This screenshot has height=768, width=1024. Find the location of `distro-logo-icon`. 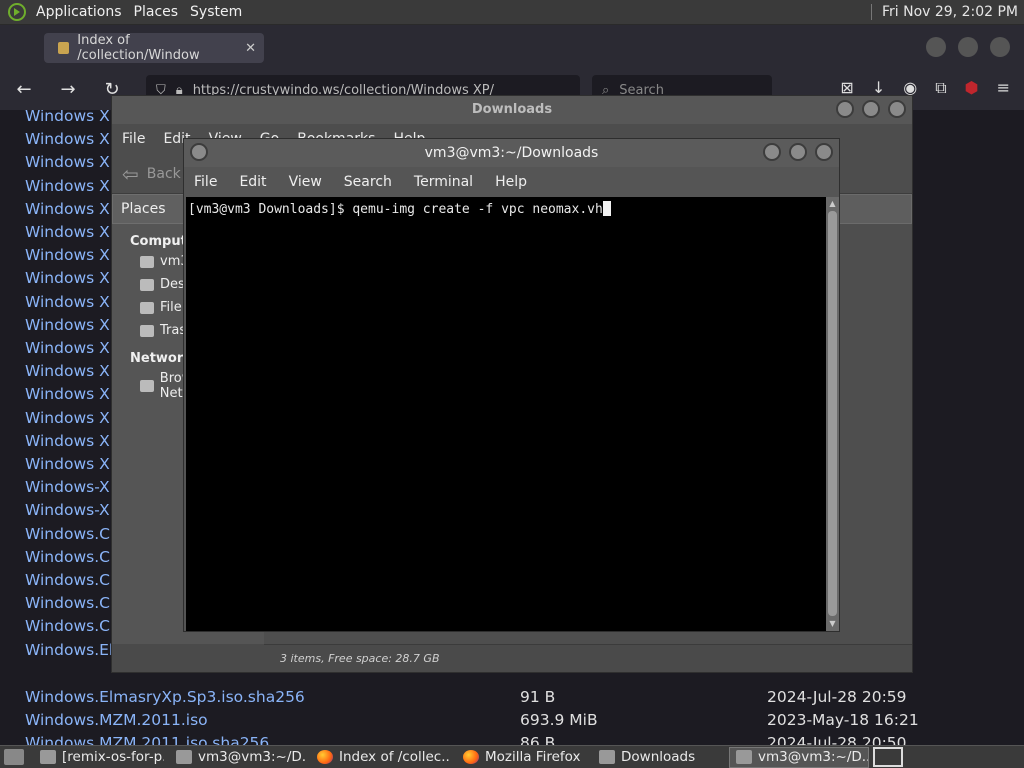

distro-logo-icon is located at coordinates (17, 12).